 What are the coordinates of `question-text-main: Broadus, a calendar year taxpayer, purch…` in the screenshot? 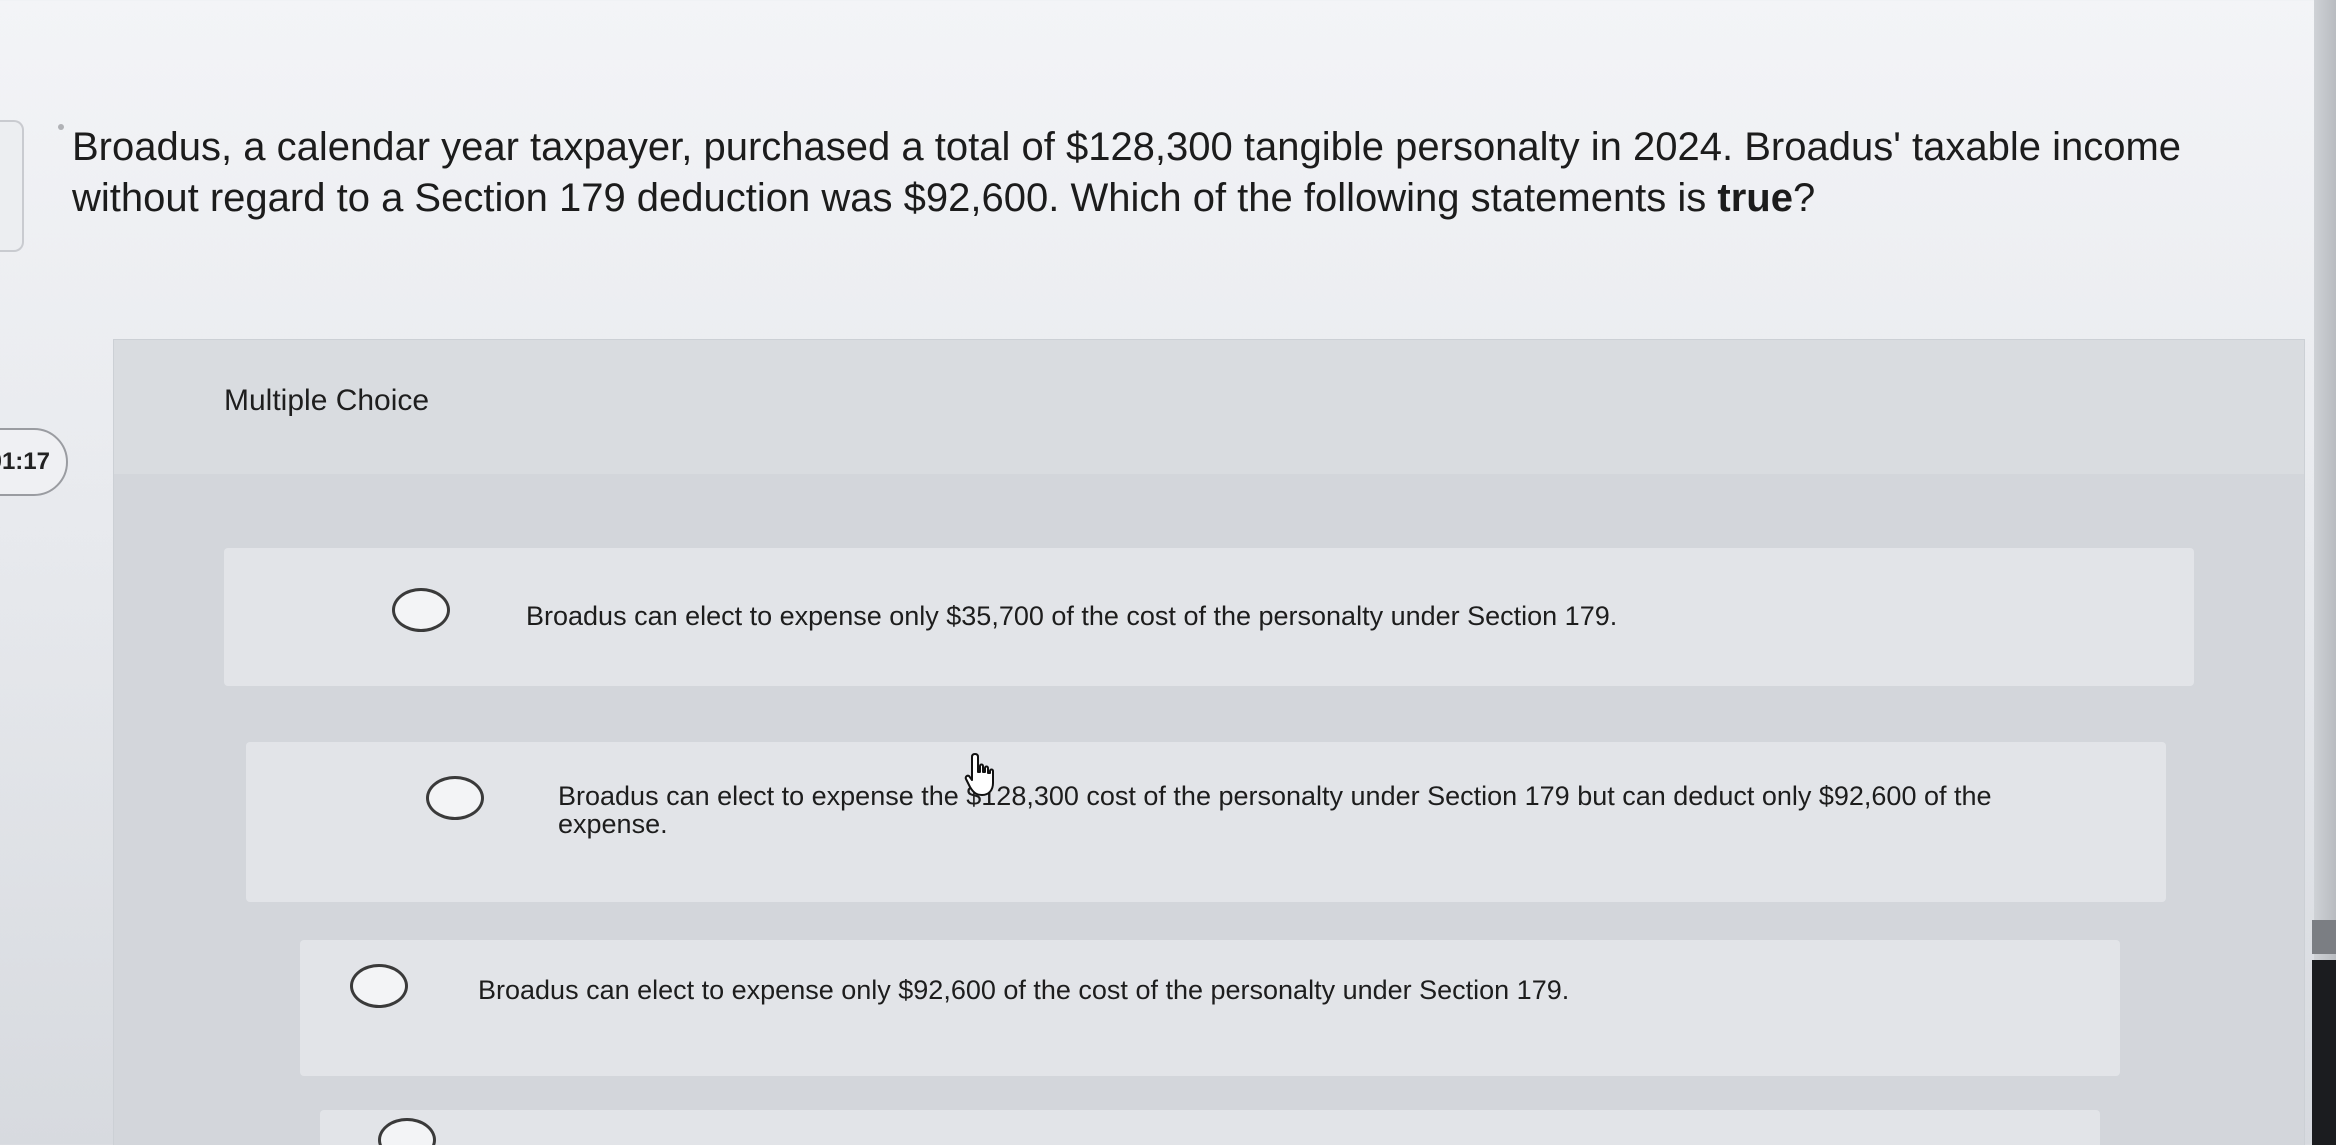 It's located at (1127, 172).